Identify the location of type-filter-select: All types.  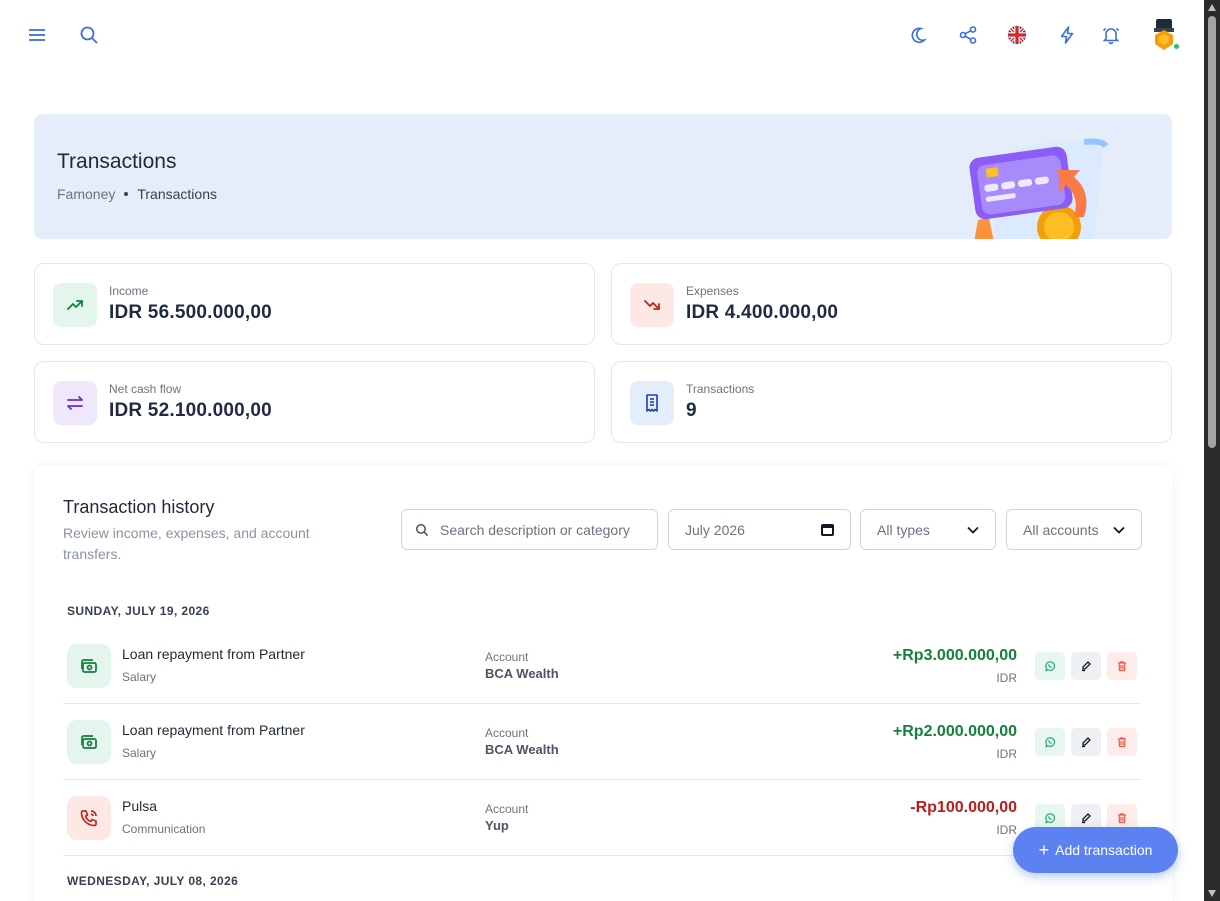
(928, 529).